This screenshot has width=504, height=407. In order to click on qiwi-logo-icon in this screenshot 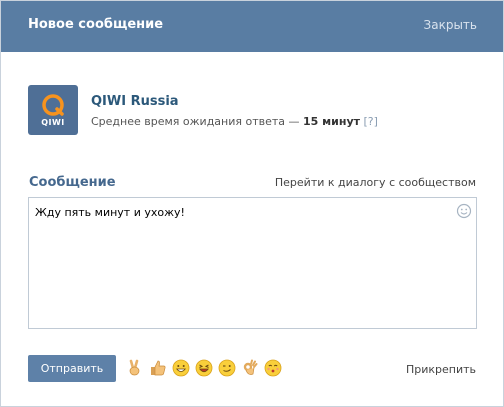, I will do `click(53, 105)`.